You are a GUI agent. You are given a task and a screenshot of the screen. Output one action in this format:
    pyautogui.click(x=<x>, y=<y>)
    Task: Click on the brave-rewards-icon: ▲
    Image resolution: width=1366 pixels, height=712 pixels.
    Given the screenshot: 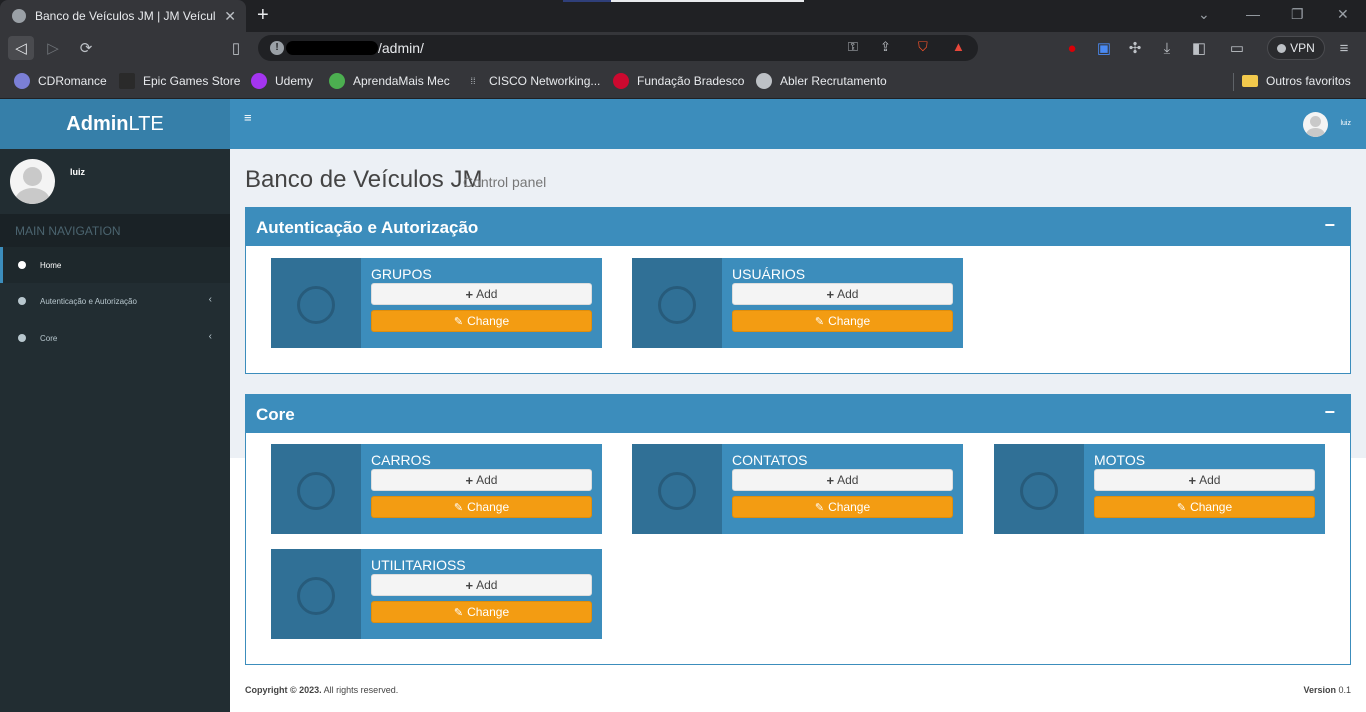 What is the action you would take?
    pyautogui.click(x=958, y=46)
    